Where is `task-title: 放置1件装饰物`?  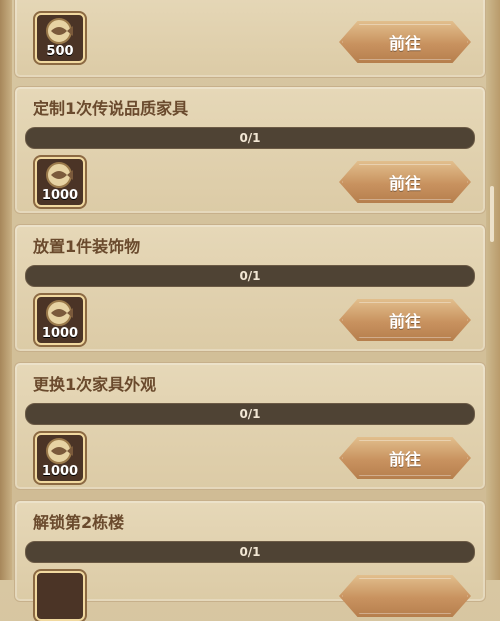
task-title: 放置1件装饰物 is located at coordinates (87, 246).